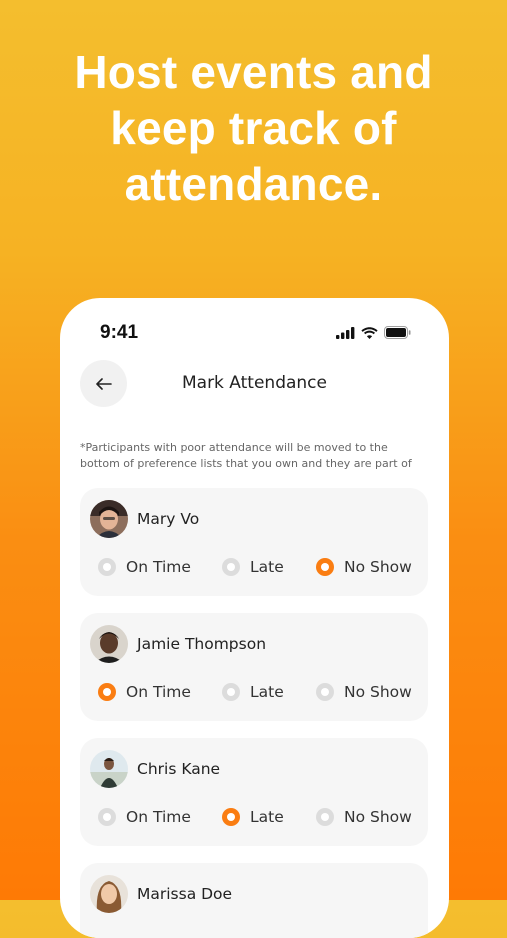  What do you see at coordinates (254, 542) in the screenshot?
I see `participant-card: Mary Vo On Time Late No Show` at bounding box center [254, 542].